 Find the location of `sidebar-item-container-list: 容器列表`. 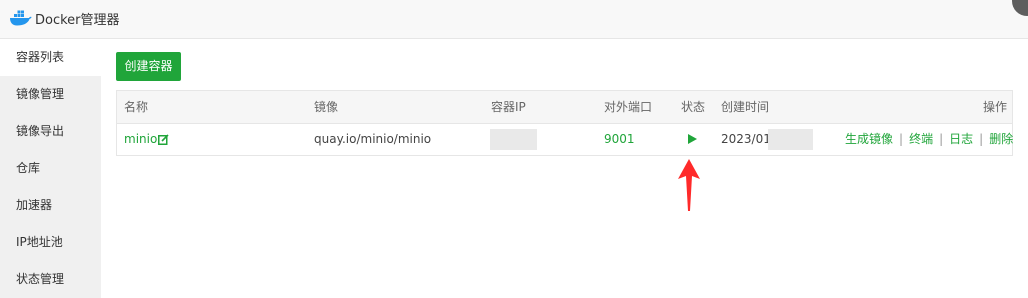

sidebar-item-container-list: 容器列表 is located at coordinates (50, 57).